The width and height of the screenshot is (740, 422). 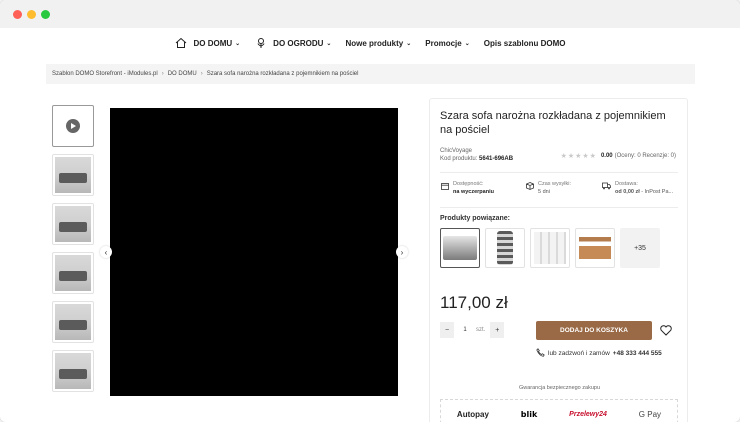 What do you see at coordinates (17, 14) in the screenshot?
I see `close-window-button` at bounding box center [17, 14].